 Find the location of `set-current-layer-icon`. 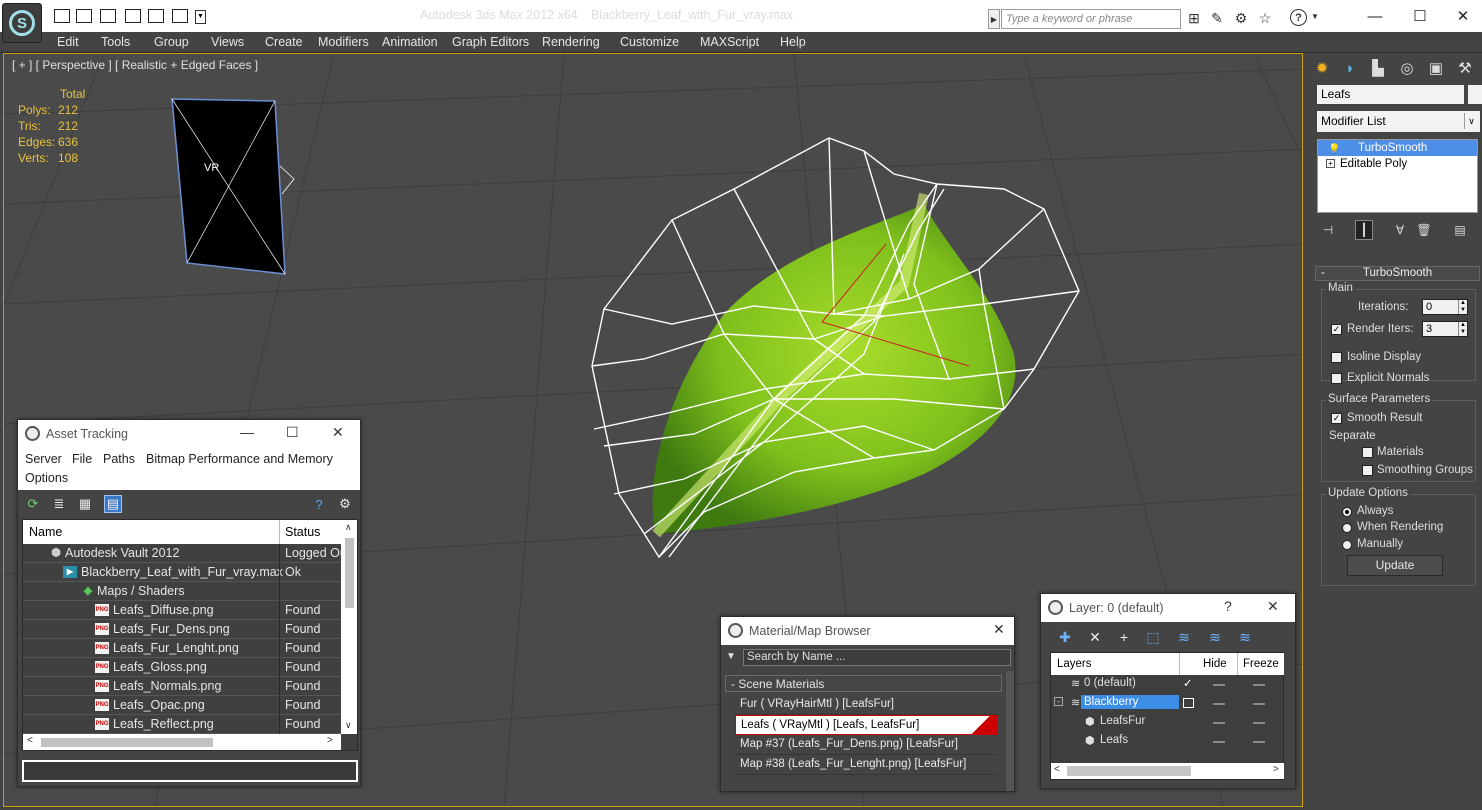

set-current-layer-icon is located at coordinates (1188, 703).